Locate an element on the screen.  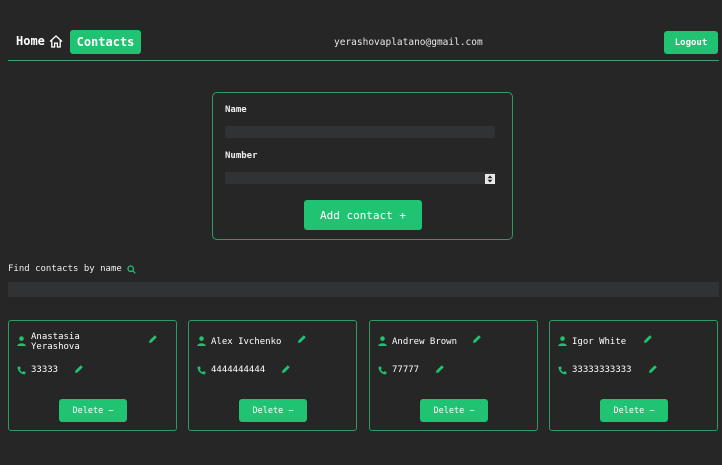
add-contact-form: Name Number Add contact + is located at coordinates (362, 166).